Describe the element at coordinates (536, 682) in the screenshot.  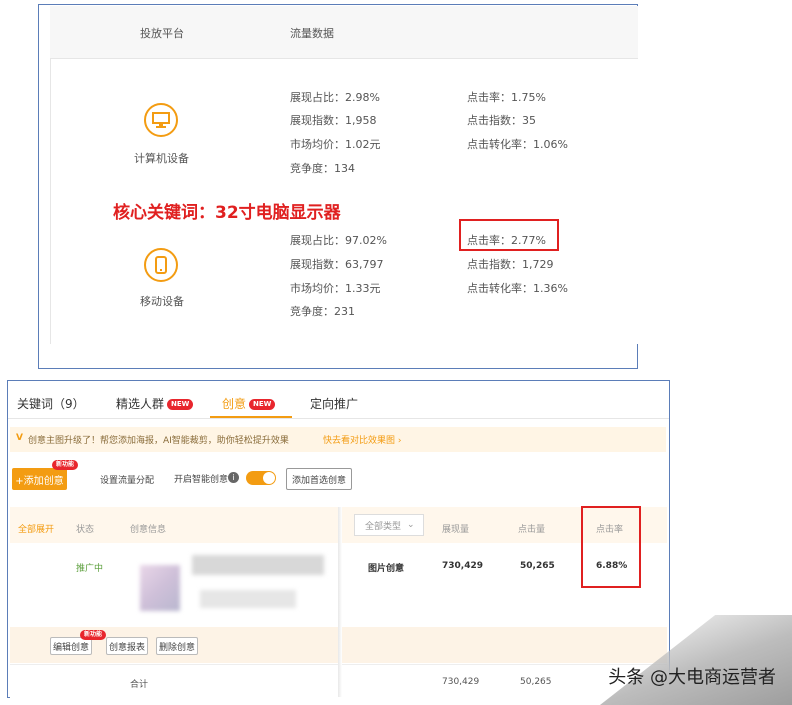
I see `total-clicks: 50,265` at that location.